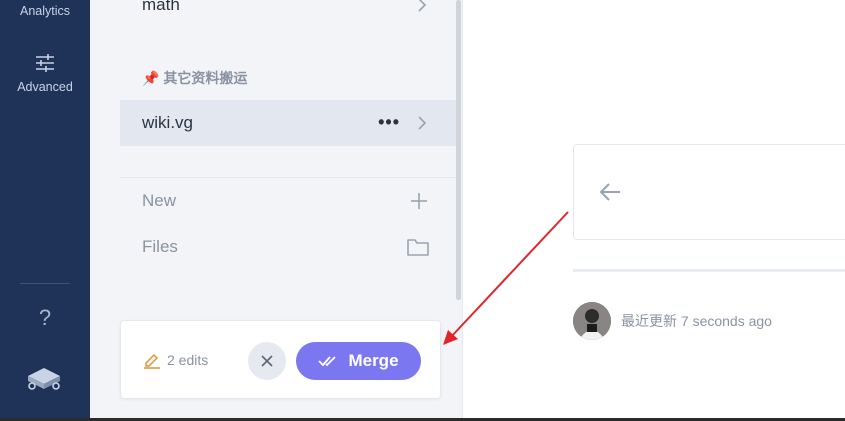 The image size is (845, 421). What do you see at coordinates (205, 78) in the screenshot?
I see `section-title-text: 其它资料搬运` at bounding box center [205, 78].